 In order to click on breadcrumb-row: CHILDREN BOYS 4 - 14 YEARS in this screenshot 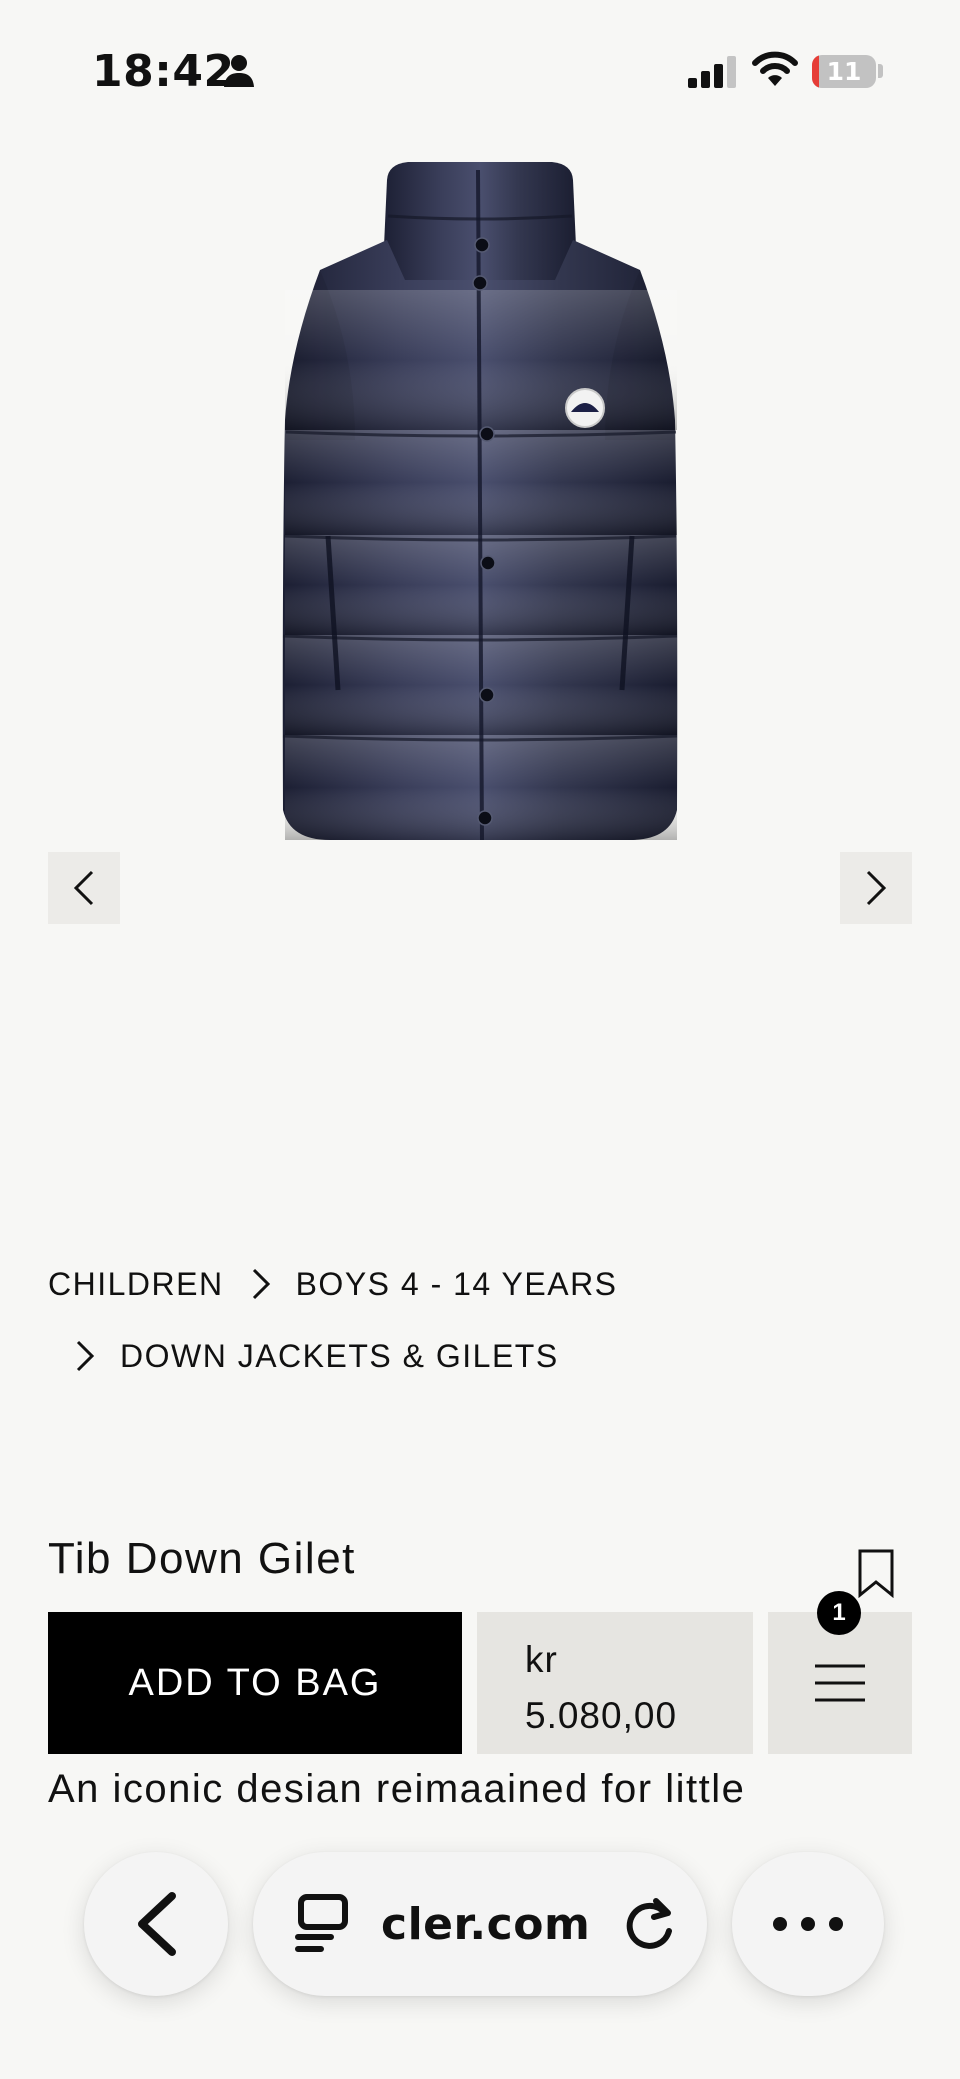, I will do `click(488, 1284)`.